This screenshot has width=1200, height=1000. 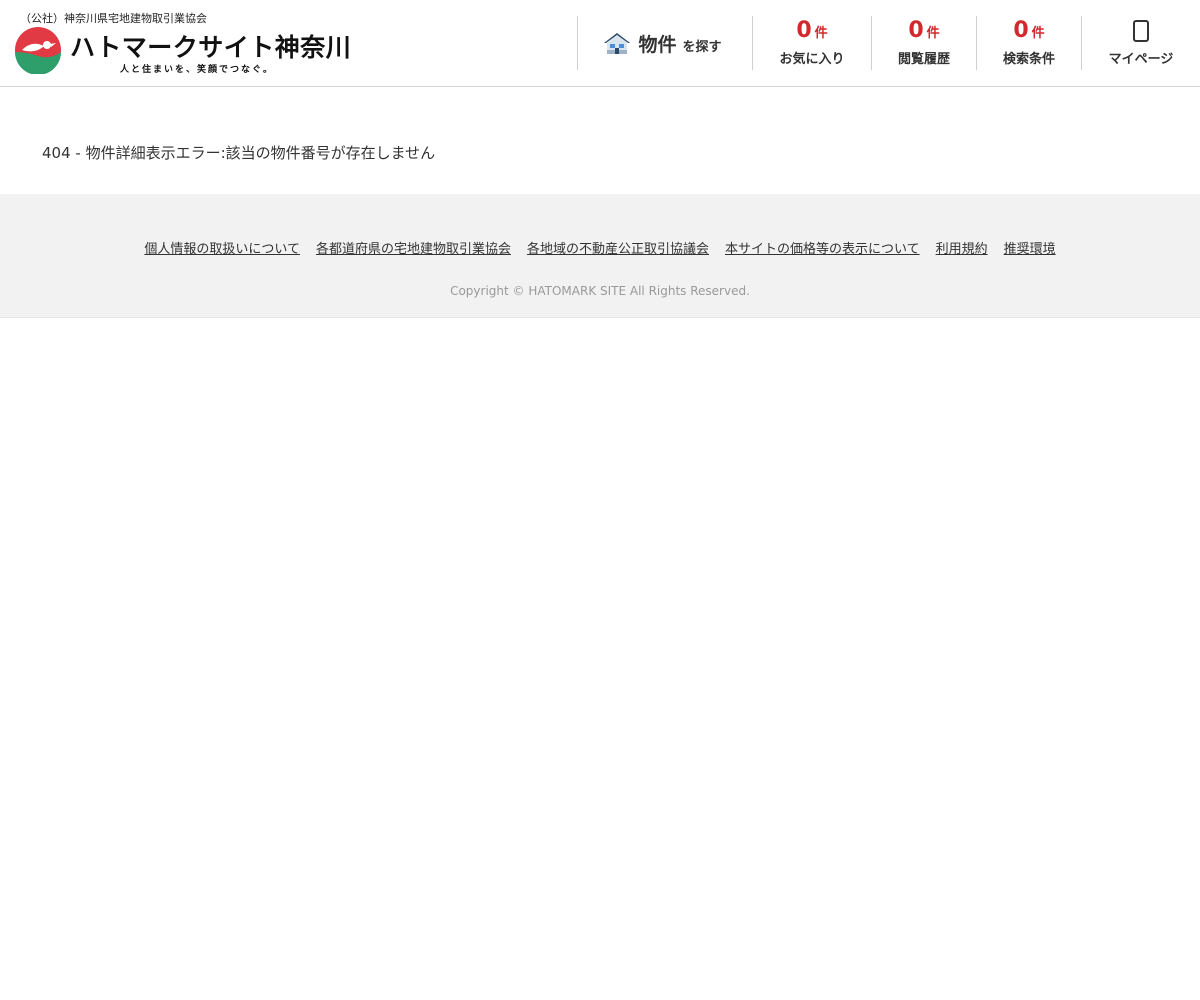 What do you see at coordinates (113, 18) in the screenshot?
I see `association-name: （公社）神奈川県宅地建物取引業協会` at bounding box center [113, 18].